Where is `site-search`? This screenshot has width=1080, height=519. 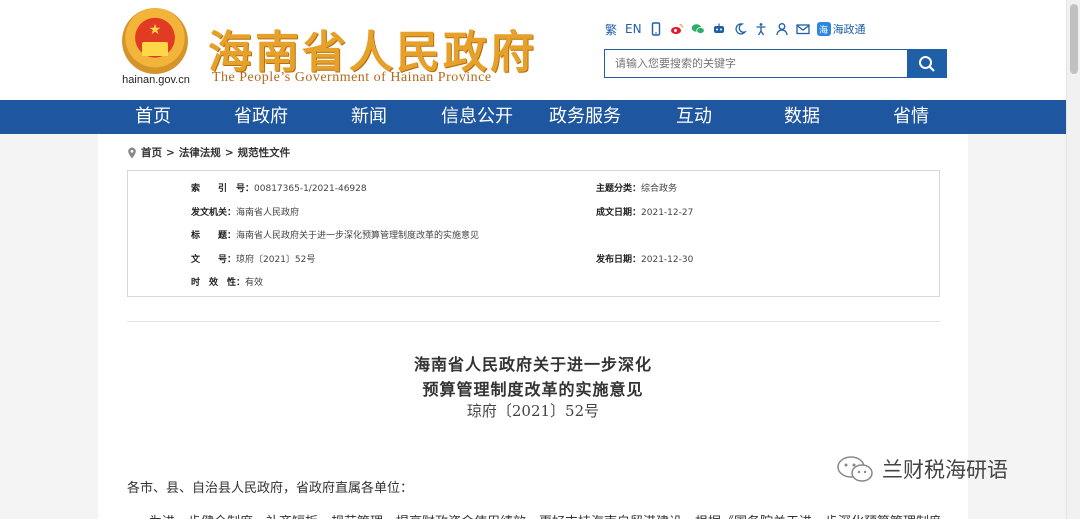
site-search is located at coordinates (775, 63).